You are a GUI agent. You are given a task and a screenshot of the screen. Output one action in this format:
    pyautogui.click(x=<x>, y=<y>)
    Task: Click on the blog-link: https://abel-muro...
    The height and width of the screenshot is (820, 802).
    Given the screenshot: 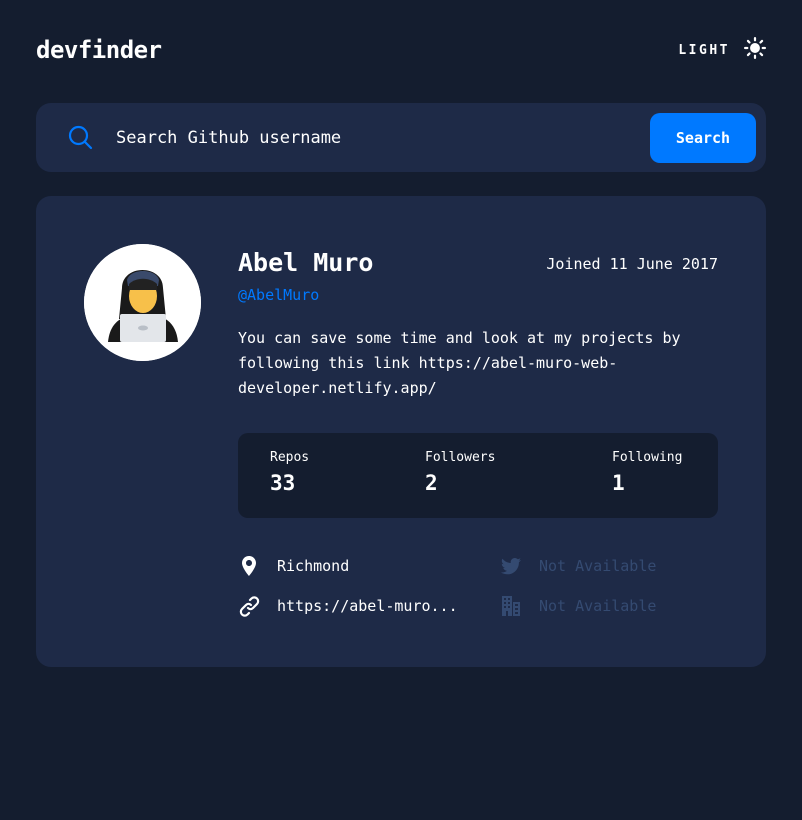 What is the action you would take?
    pyautogui.click(x=367, y=606)
    